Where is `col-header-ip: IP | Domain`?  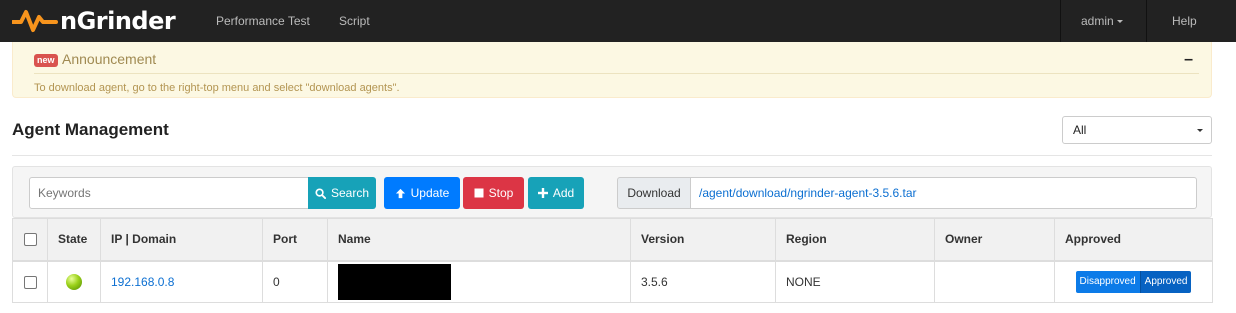
col-header-ip: IP | Domain is located at coordinates (181, 240).